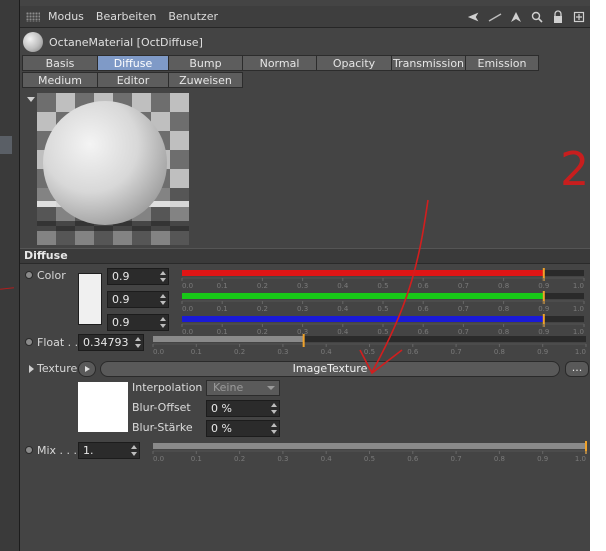  Describe the element at coordinates (138, 276) in the screenshot. I see `color-red-field: 0.9` at that location.